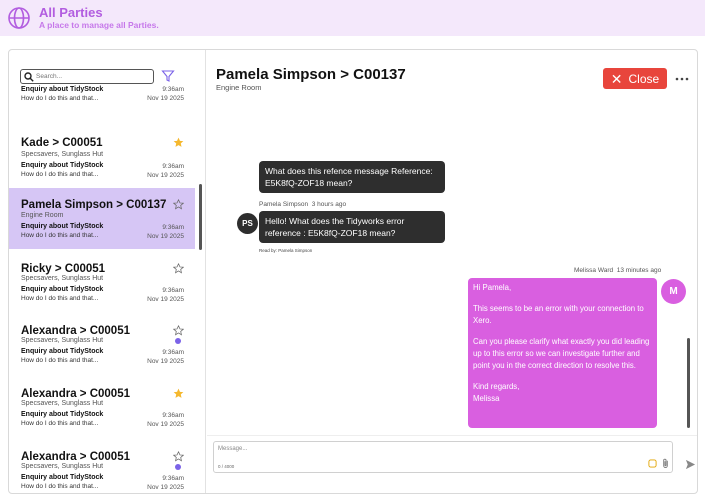  Describe the element at coordinates (94, 205) in the screenshot. I see `conversation-name: Pamela Simpson > C00137` at that location.